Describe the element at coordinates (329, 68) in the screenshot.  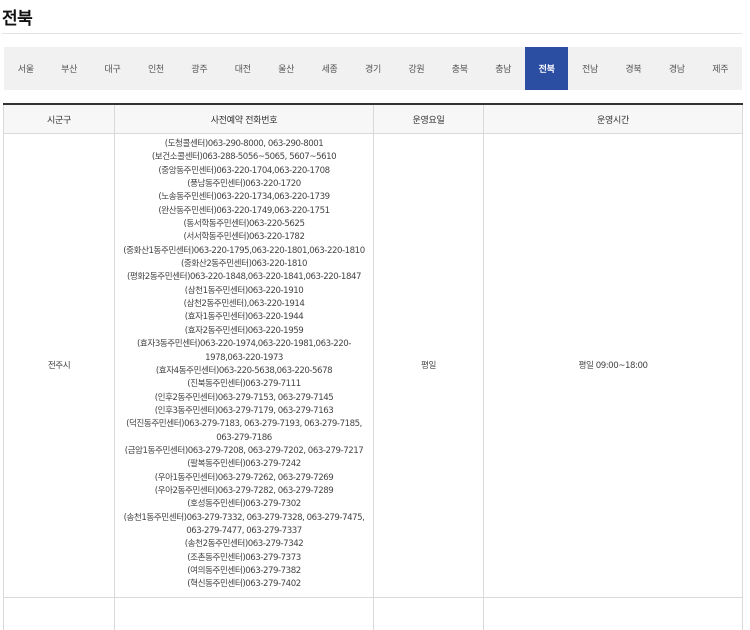
I see `tab-region: 세종` at that location.